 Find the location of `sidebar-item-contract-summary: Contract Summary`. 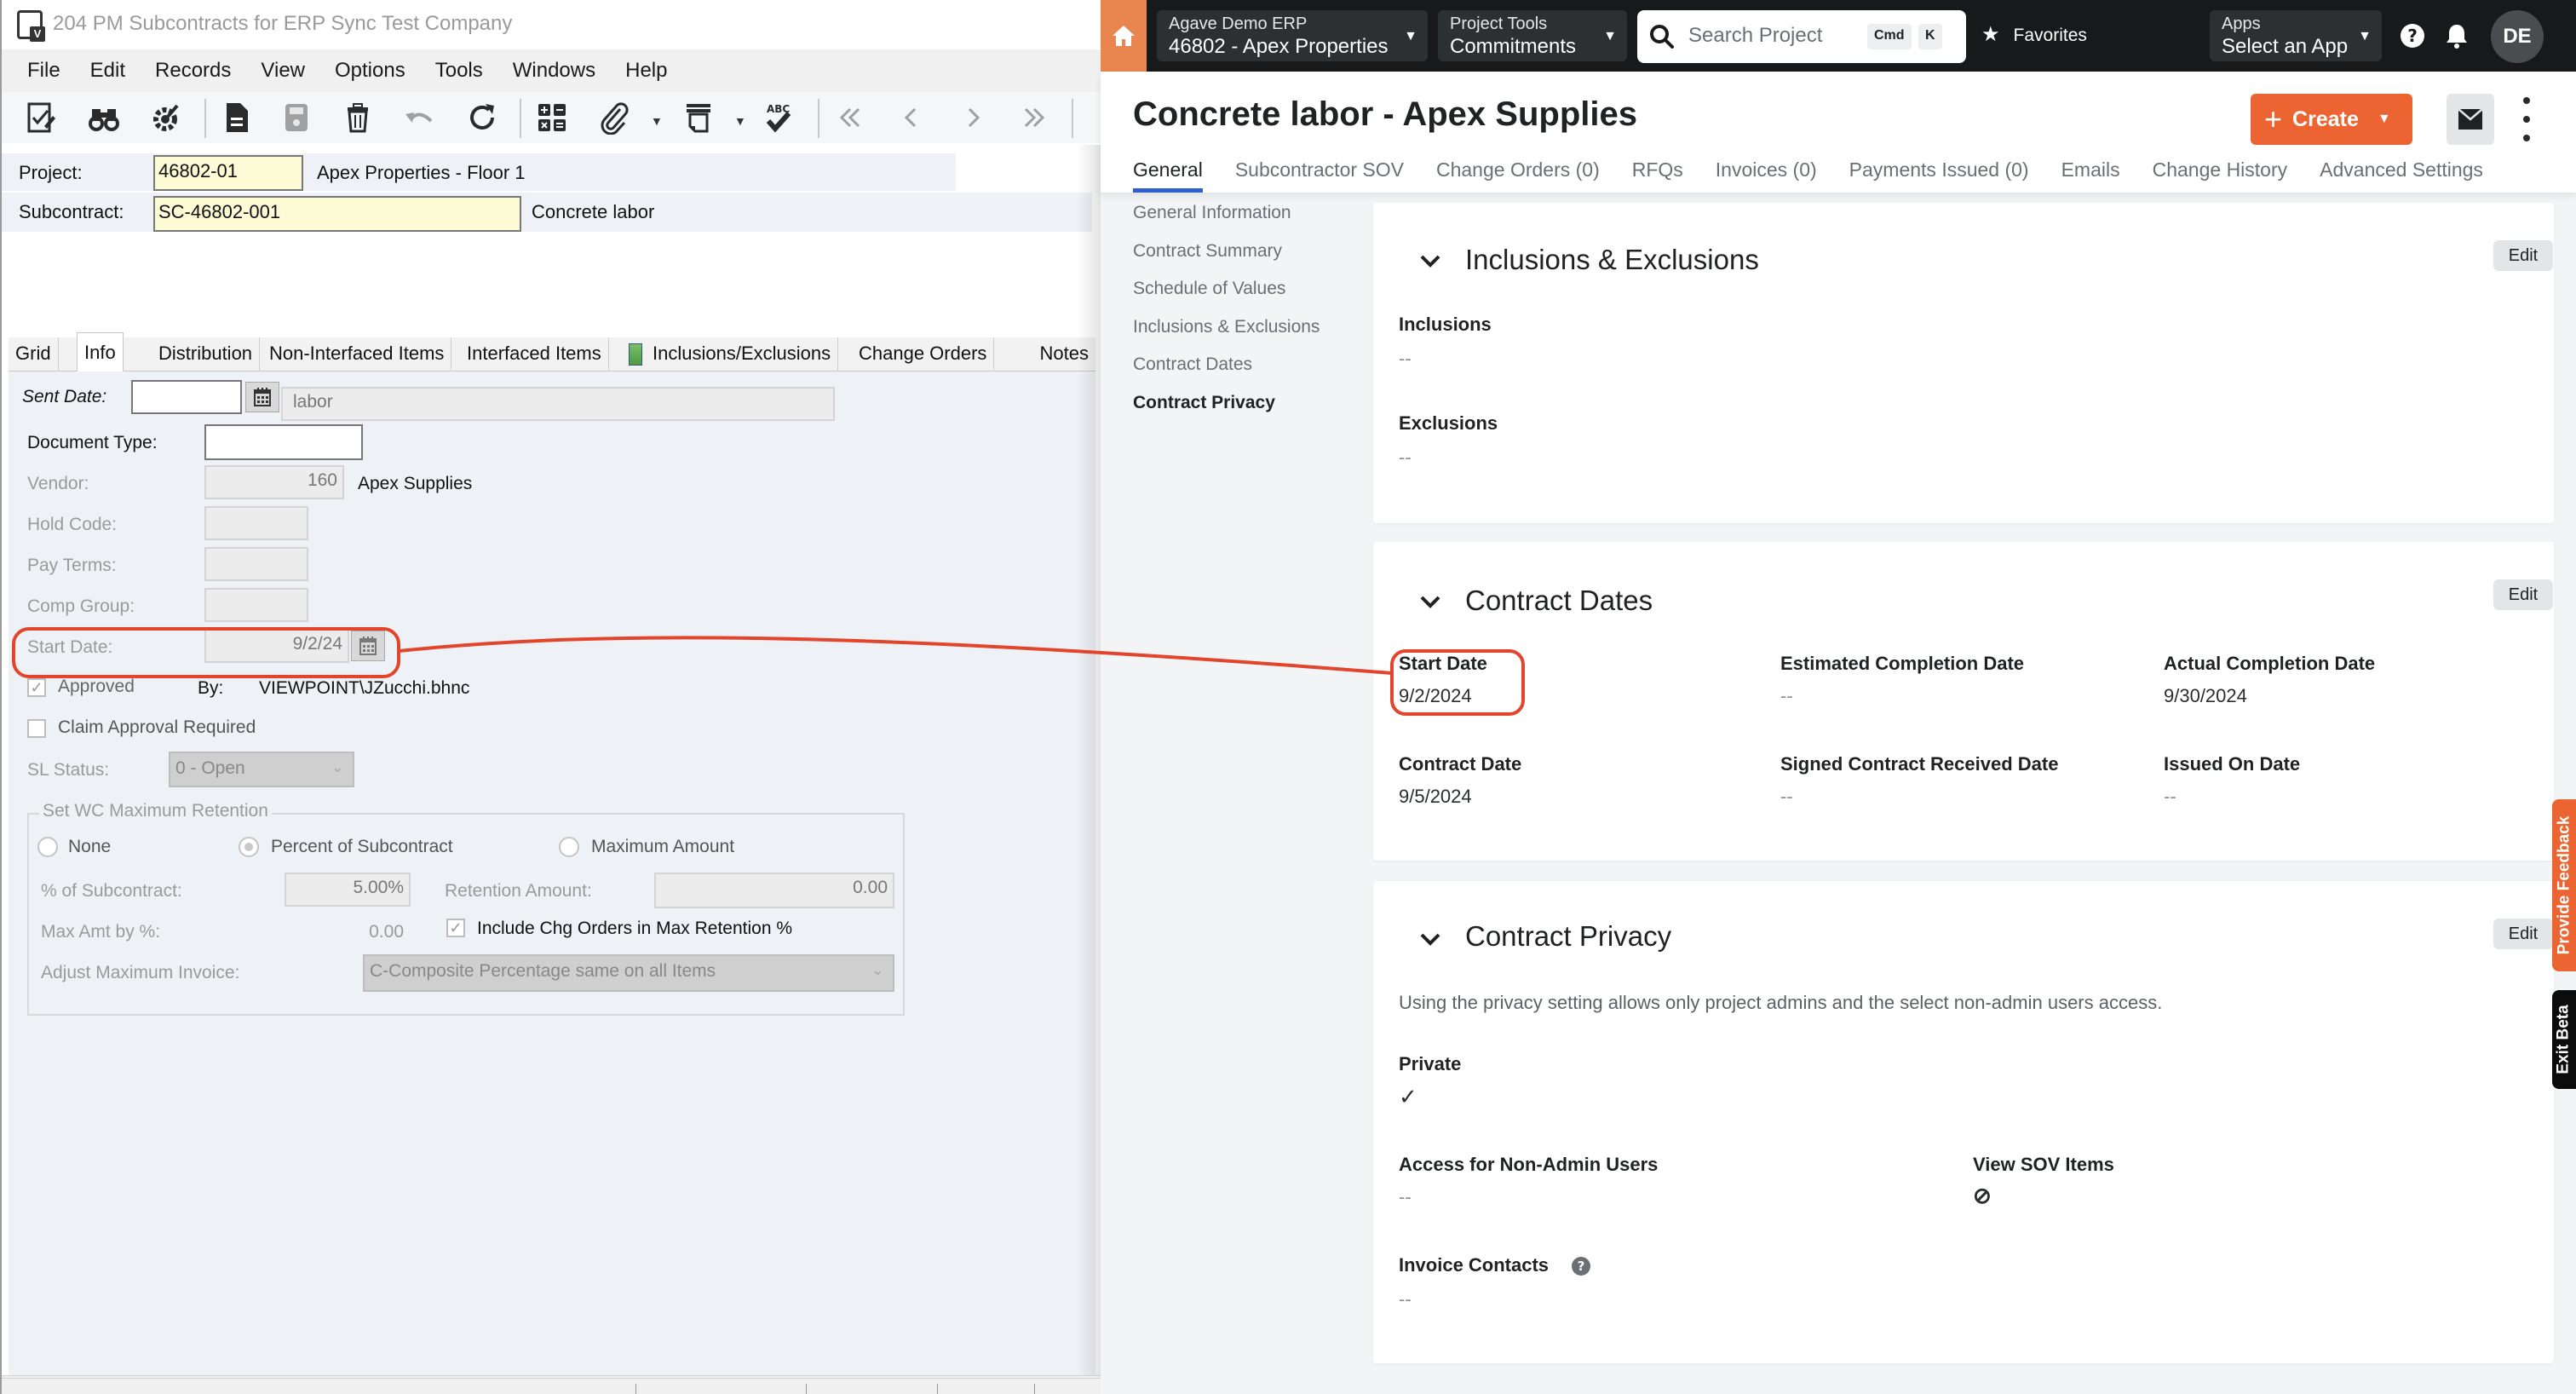

sidebar-item-contract-summary: Contract Summary is located at coordinates (1252, 260).